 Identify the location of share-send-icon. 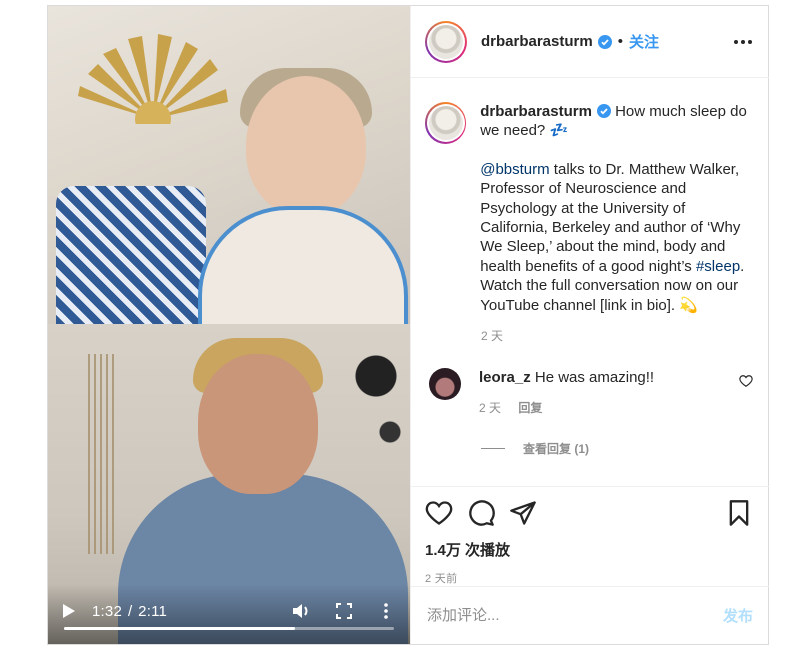
(523, 513).